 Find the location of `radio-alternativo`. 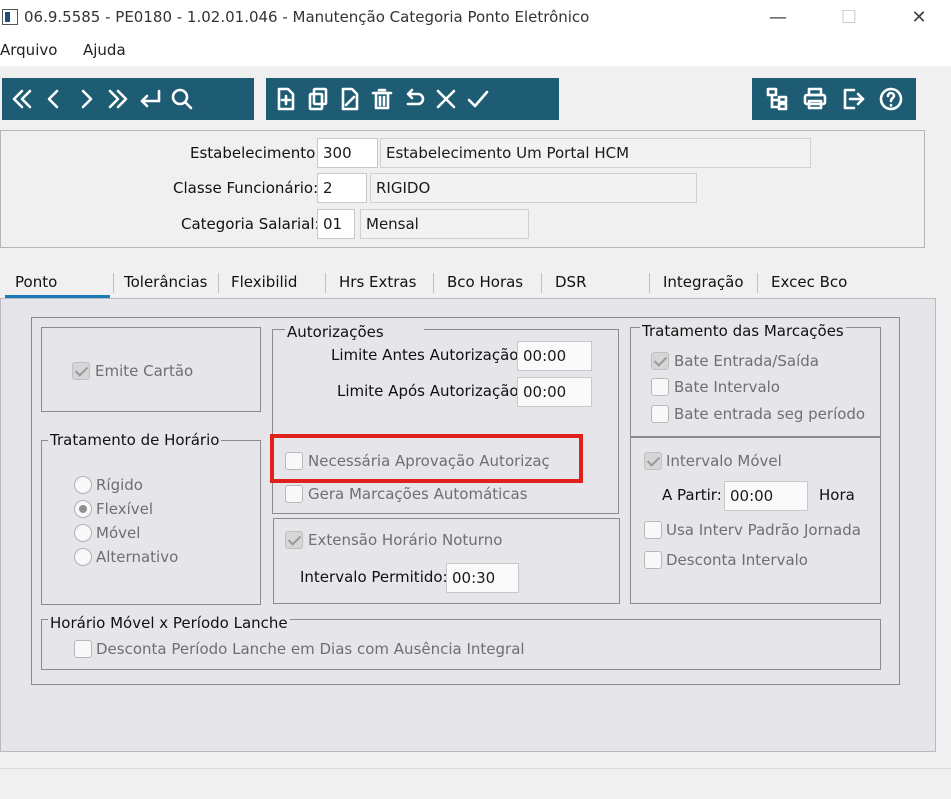

radio-alternativo is located at coordinates (83, 557).